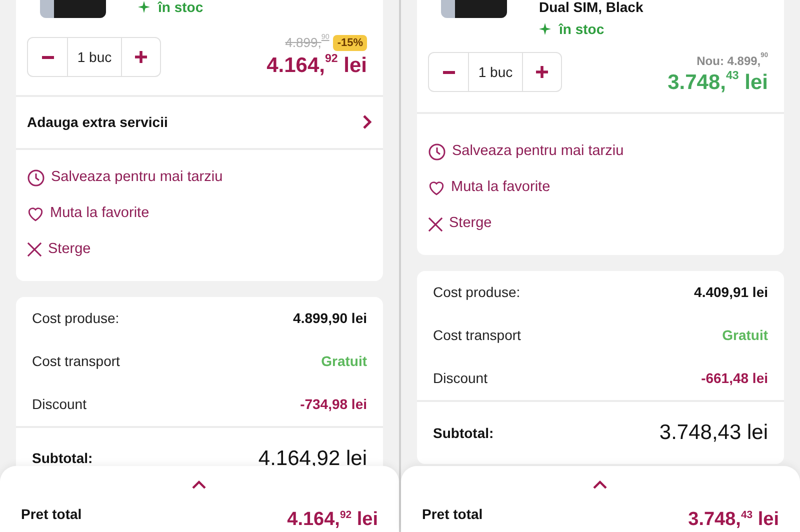  What do you see at coordinates (733, 520) in the screenshot?
I see `total-price: 3.748,$^{43}$ lei` at bounding box center [733, 520].